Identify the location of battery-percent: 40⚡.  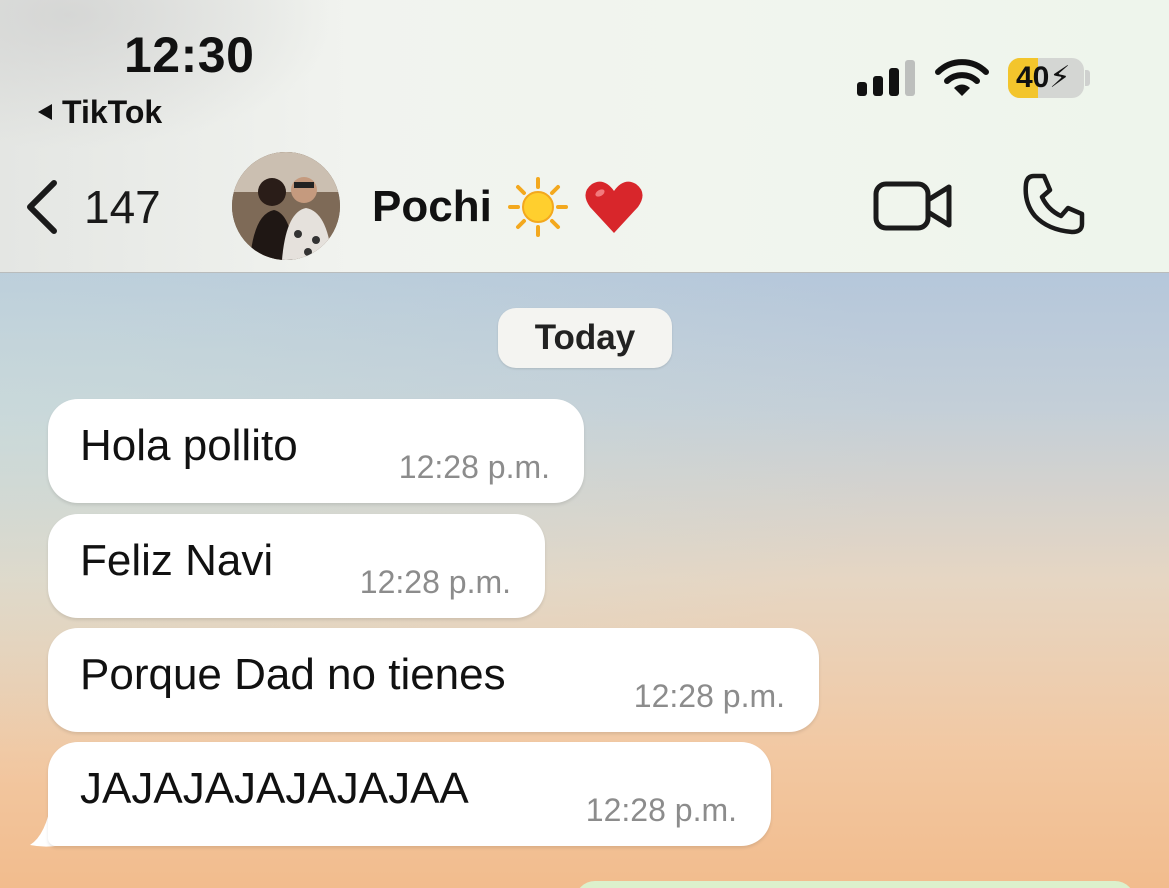
(1043, 77).